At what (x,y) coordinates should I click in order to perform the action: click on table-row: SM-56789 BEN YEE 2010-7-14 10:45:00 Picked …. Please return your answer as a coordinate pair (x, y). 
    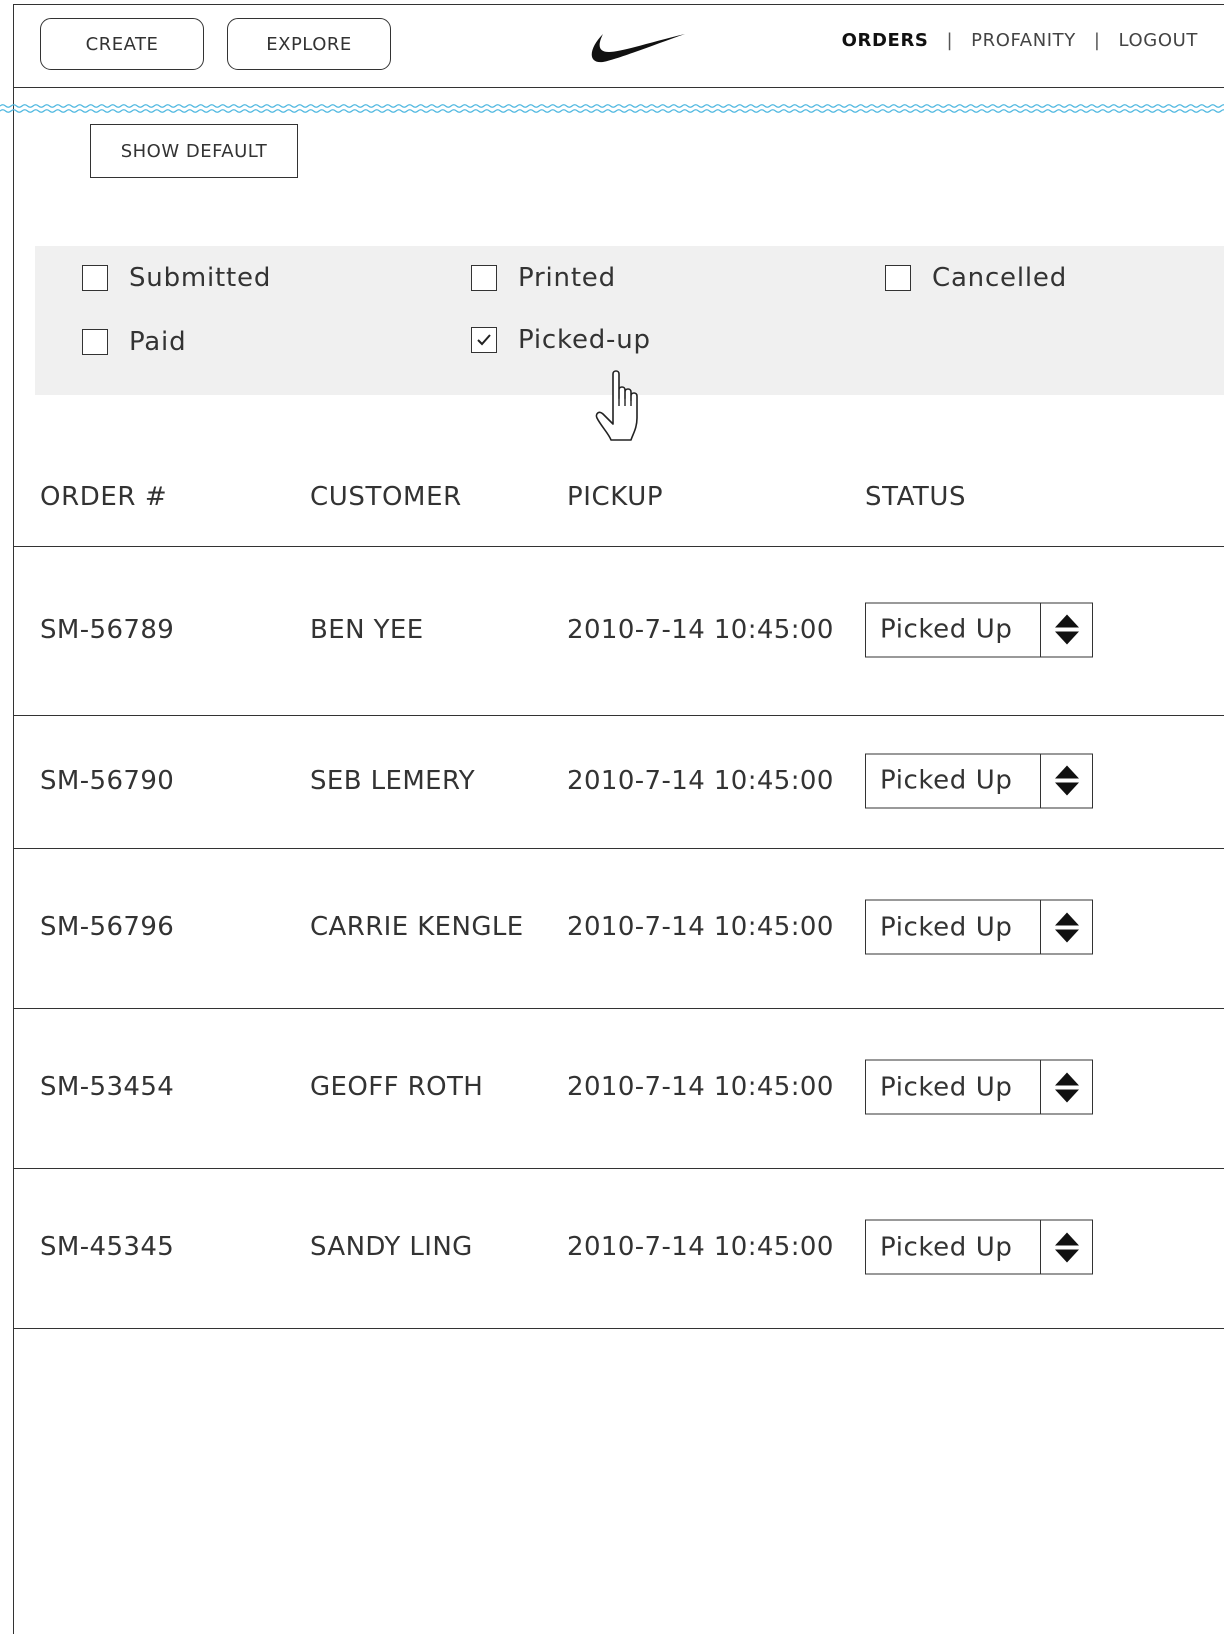
    Looking at the image, I should click on (618, 631).